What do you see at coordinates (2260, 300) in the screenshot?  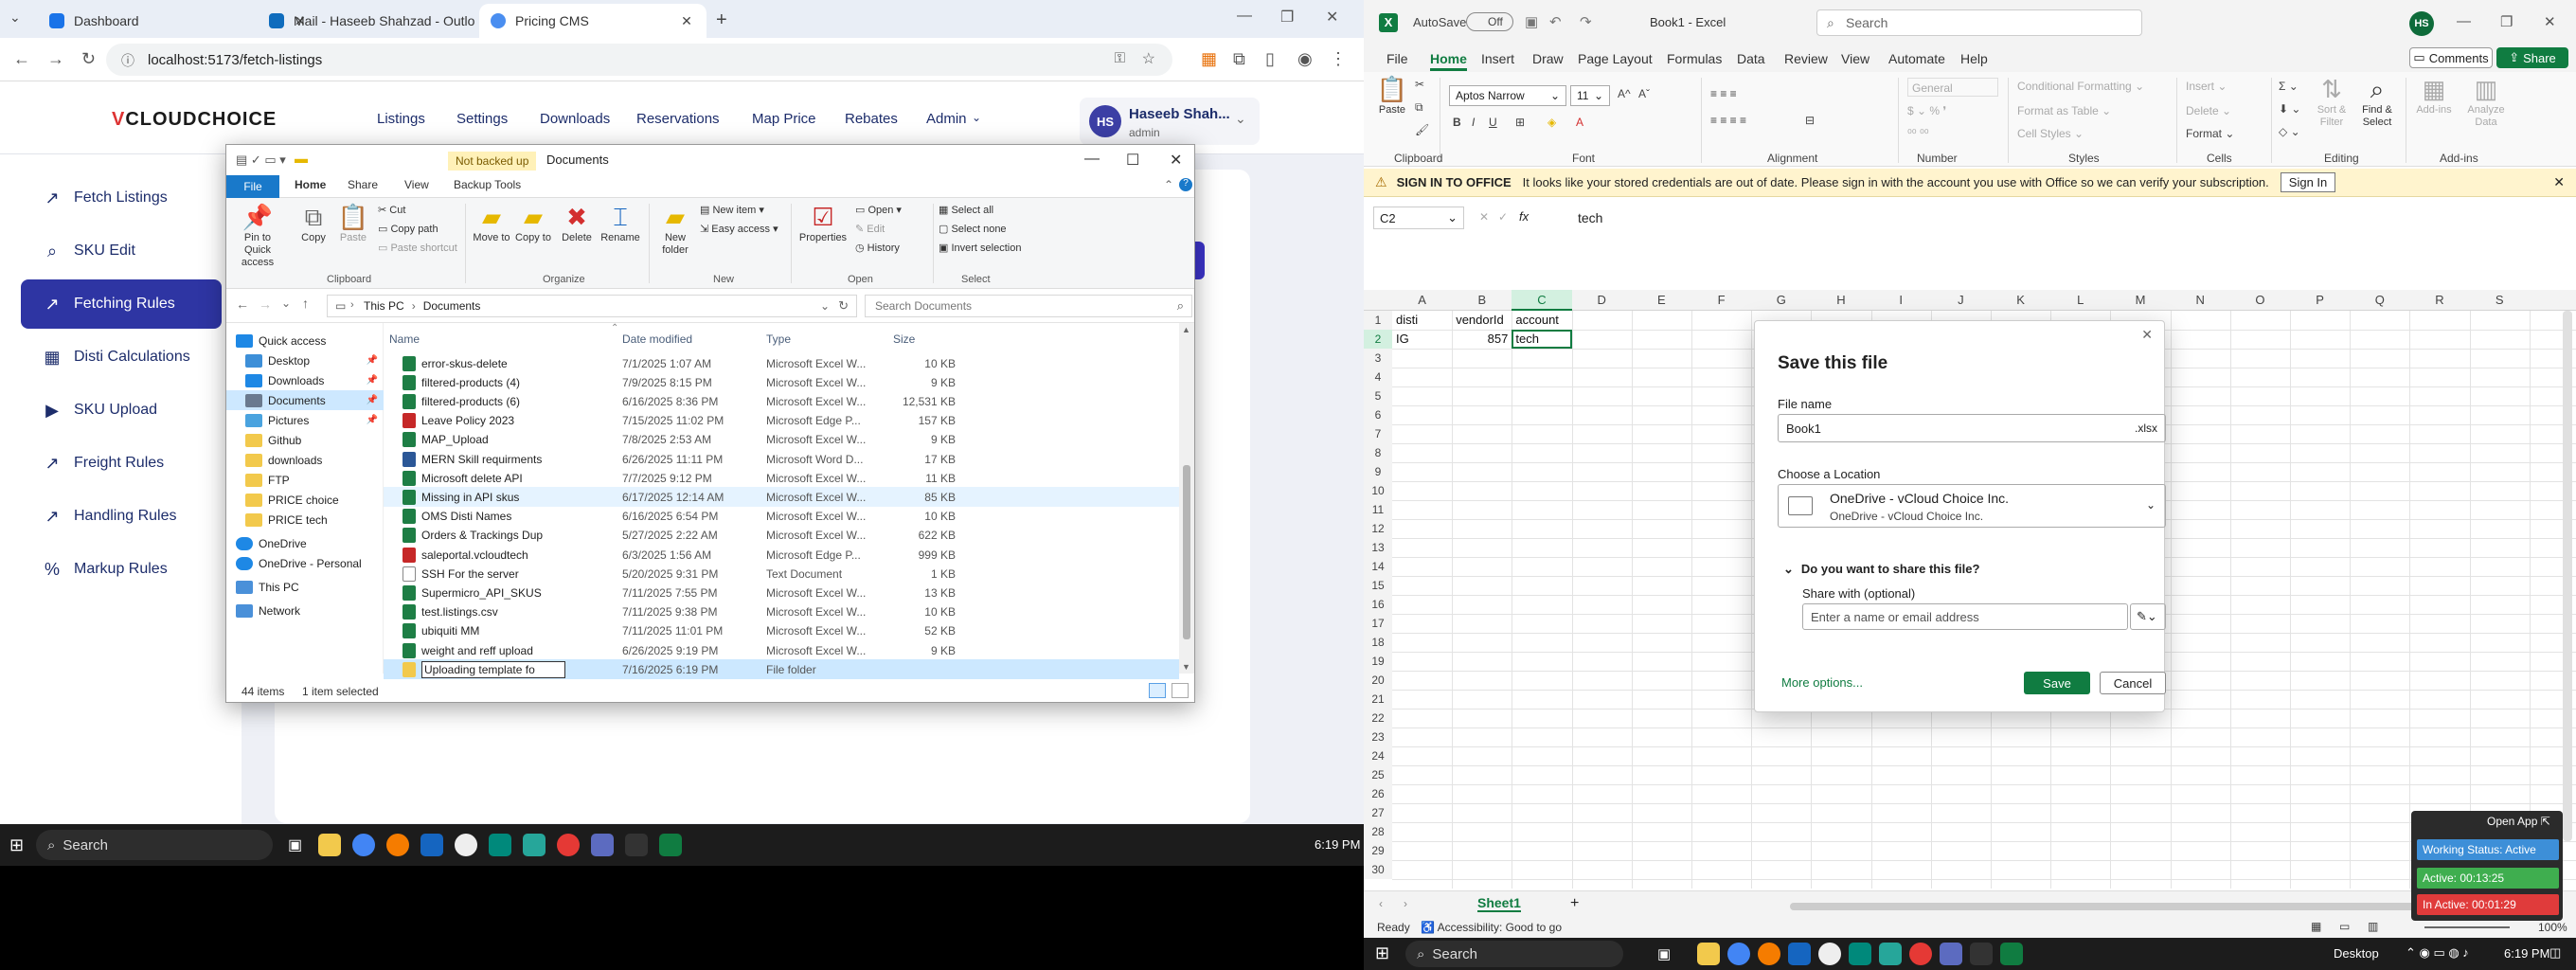 I see `column-header: O` at bounding box center [2260, 300].